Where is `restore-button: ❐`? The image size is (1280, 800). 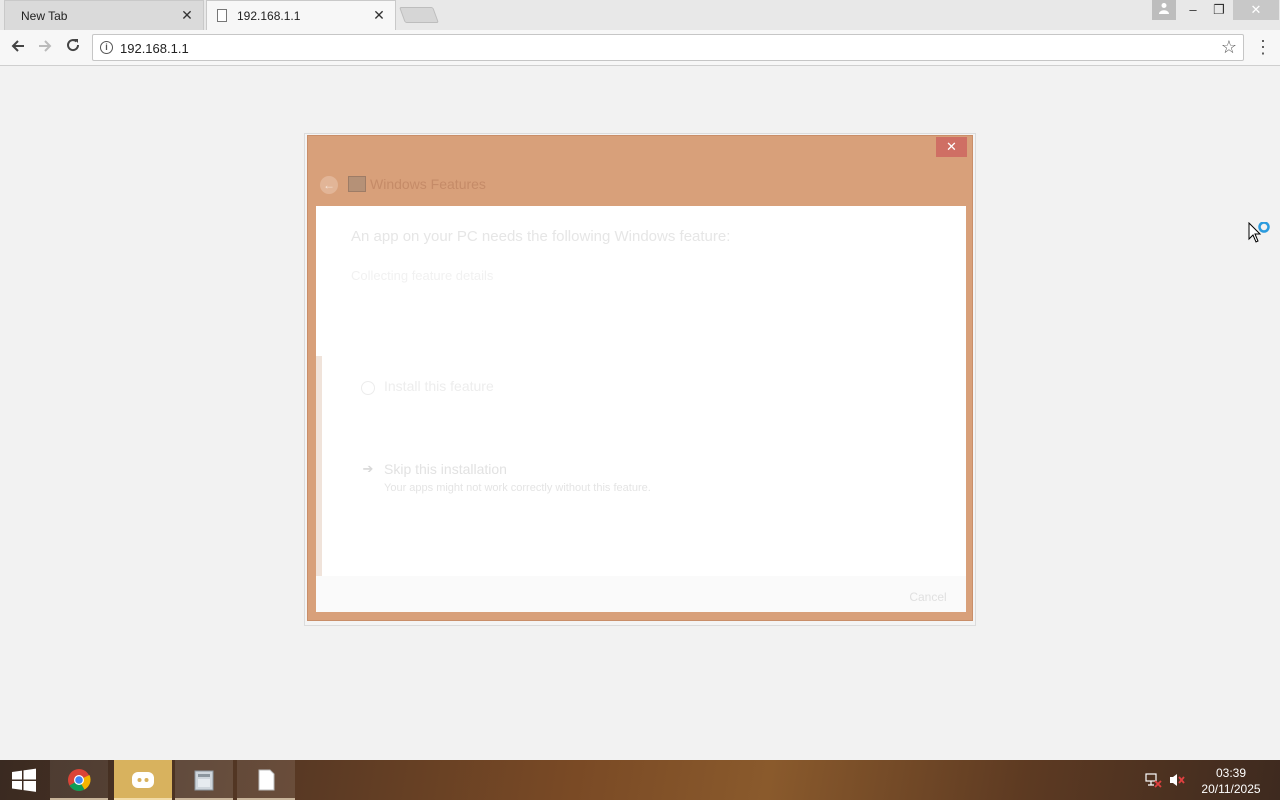
restore-button: ❐ is located at coordinates (1219, 10).